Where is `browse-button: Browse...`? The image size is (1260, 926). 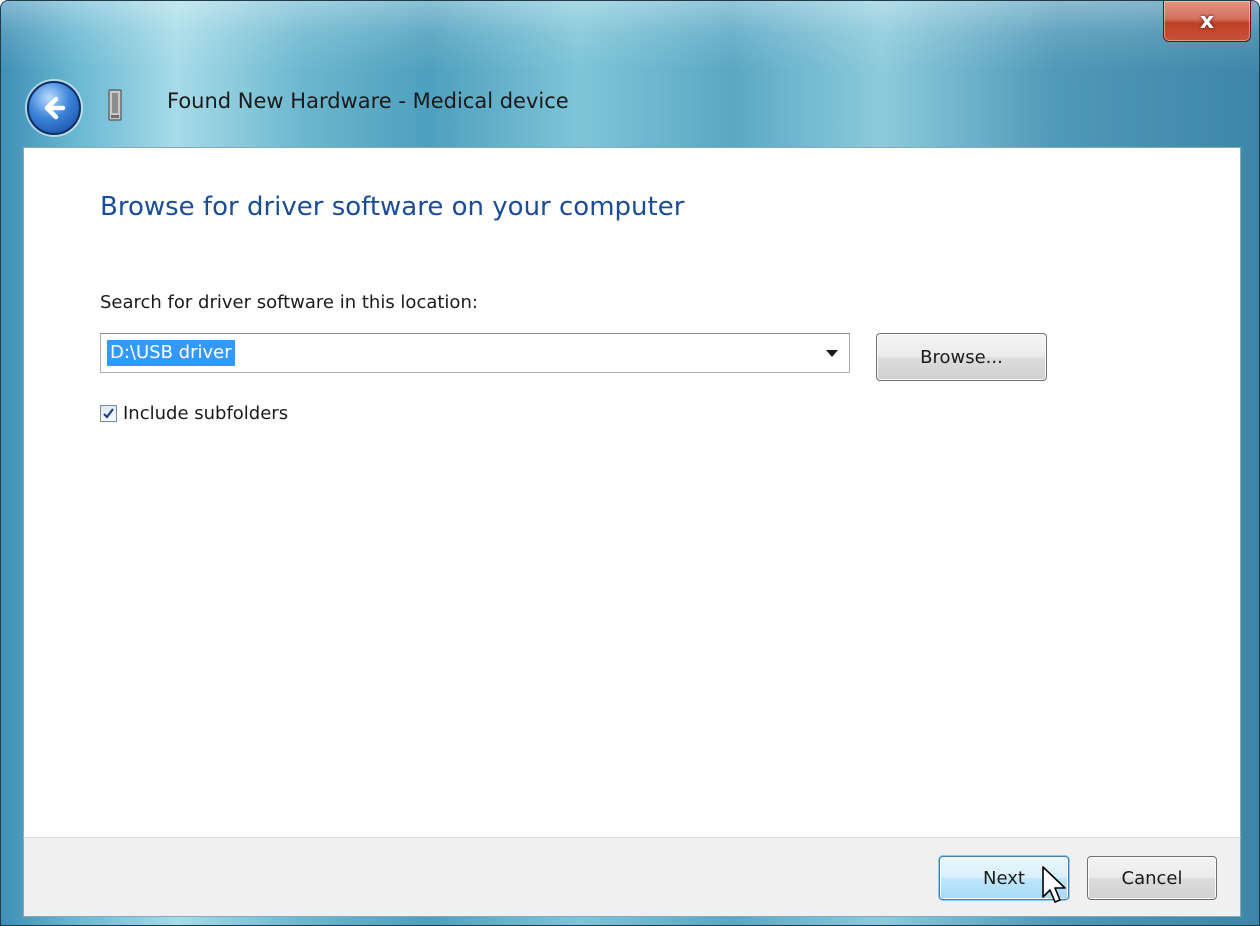
browse-button: Browse... is located at coordinates (961, 357).